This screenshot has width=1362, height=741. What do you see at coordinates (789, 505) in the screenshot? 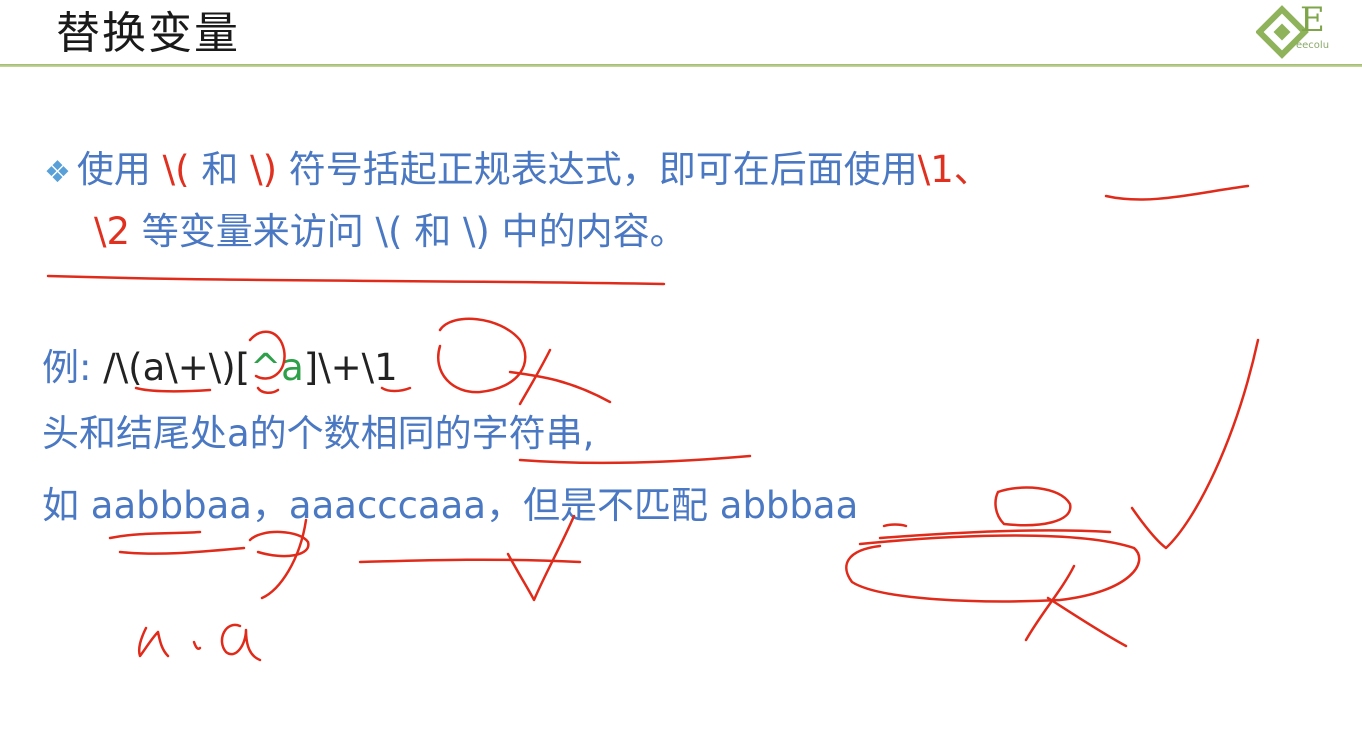
I see `nonmatch-example: abbbaa` at bounding box center [789, 505].